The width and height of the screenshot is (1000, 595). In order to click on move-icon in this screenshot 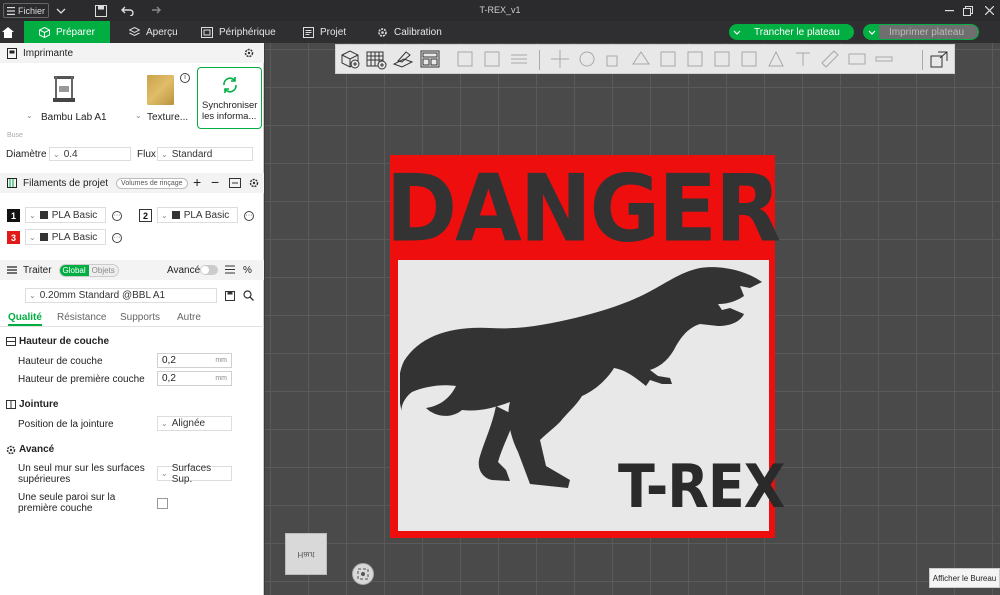, I will do `click(560, 59)`.